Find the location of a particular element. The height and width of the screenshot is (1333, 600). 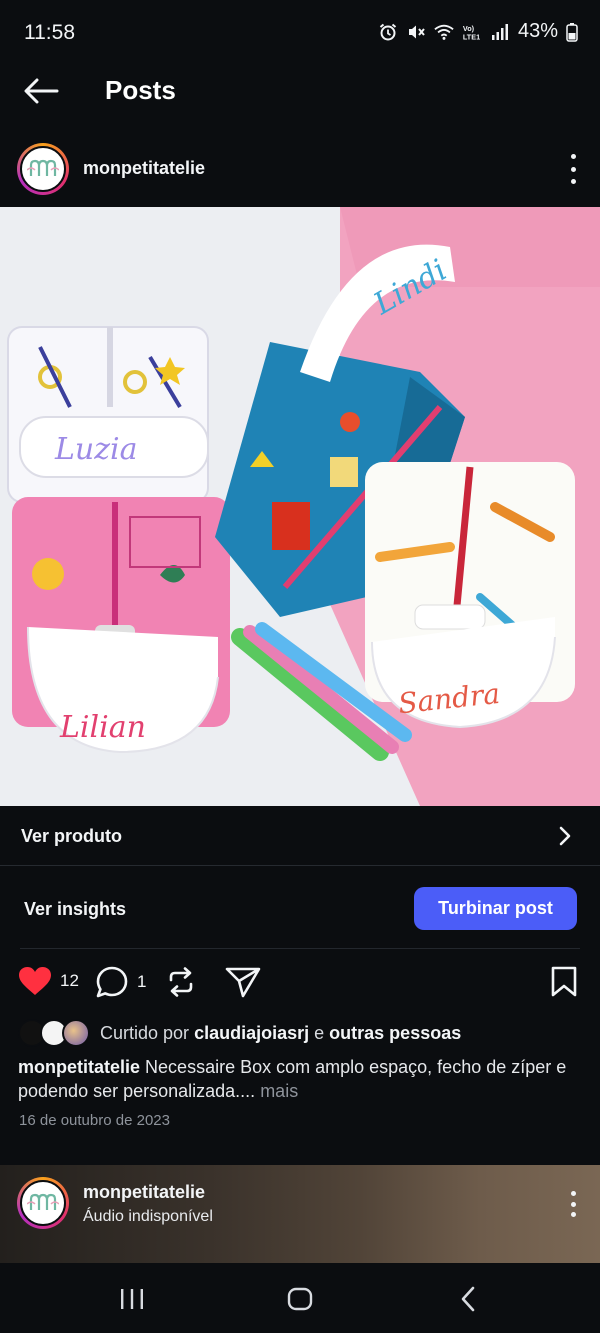

status-bar: 11:58 Vo) LTE1 43% is located at coordinates (300, 33).